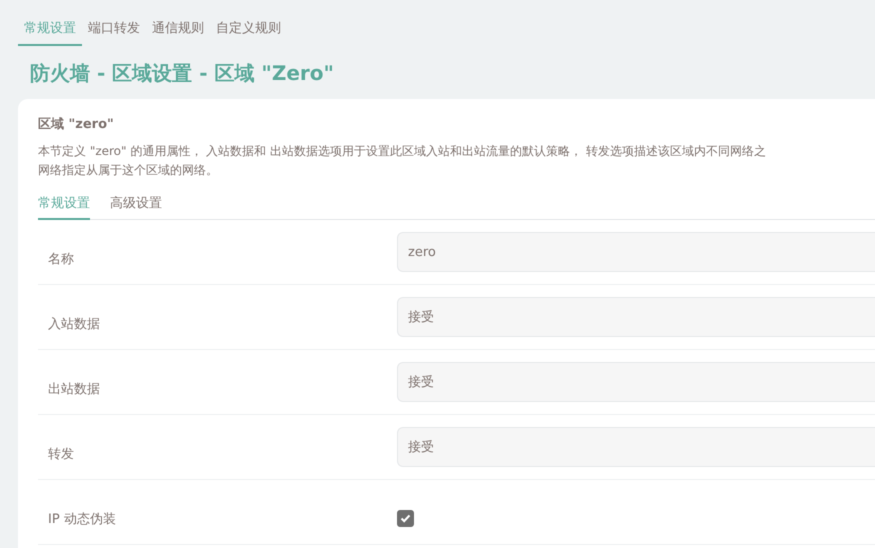 This screenshot has height=548, width=875. I want to click on tab: 端口转发, so click(114, 29).